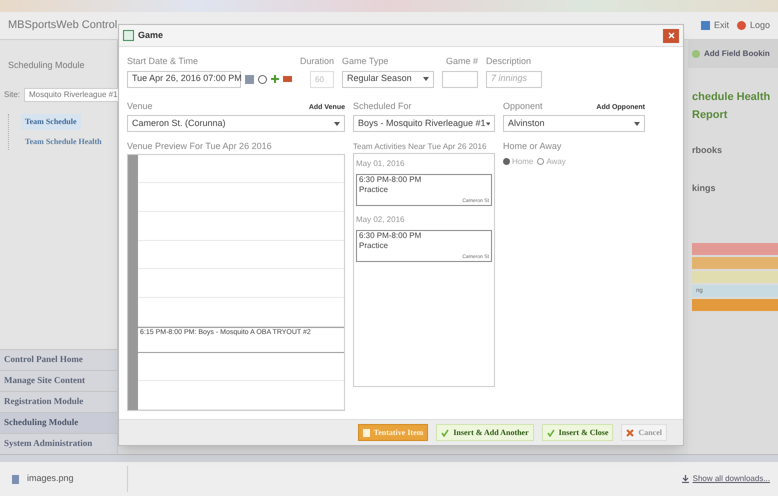 The image size is (778, 496). What do you see at coordinates (735, 188) in the screenshot?
I see `panel-link: kings` at bounding box center [735, 188].